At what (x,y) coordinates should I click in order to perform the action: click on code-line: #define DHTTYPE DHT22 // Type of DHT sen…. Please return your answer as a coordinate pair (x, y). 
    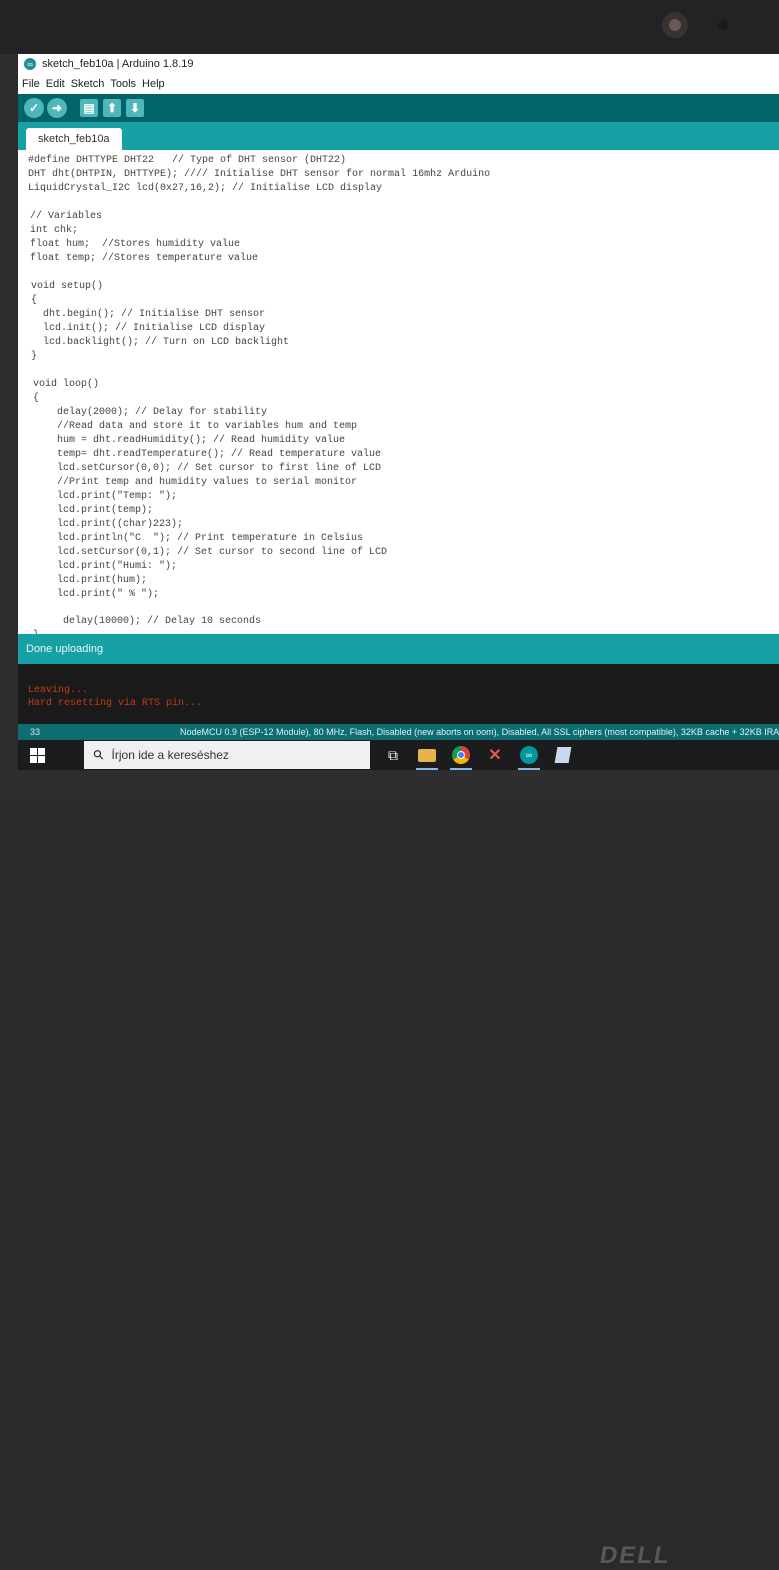
    Looking at the image, I should click on (187, 160).